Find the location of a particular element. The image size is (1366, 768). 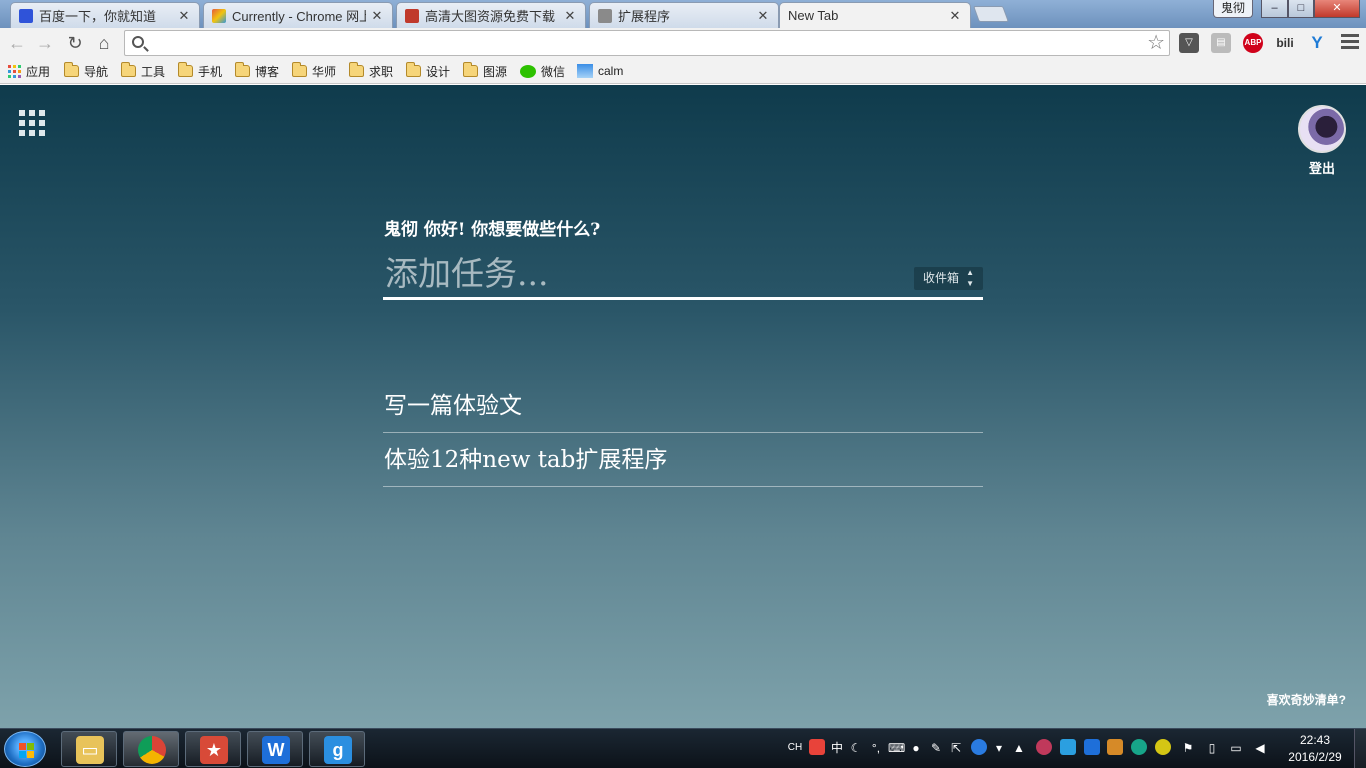

ime-settings-icon: ▾ is located at coordinates (999, 748).